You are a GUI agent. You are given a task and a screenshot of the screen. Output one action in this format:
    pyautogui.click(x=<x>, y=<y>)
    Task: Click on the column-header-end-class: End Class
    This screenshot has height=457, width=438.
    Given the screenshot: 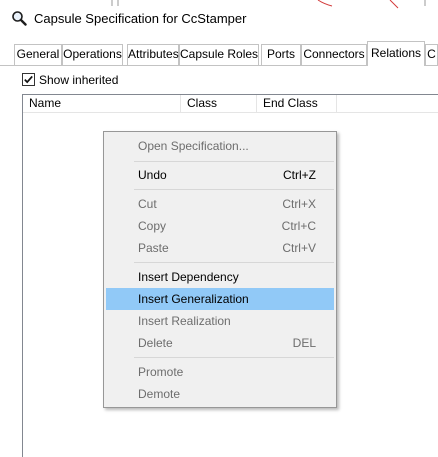 What is the action you would take?
    pyautogui.click(x=297, y=103)
    